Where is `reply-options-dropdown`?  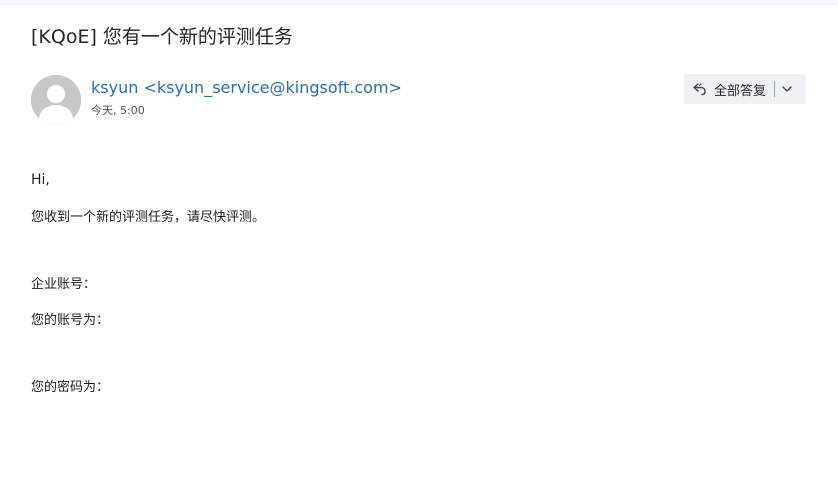 reply-options-dropdown is located at coordinates (787, 89).